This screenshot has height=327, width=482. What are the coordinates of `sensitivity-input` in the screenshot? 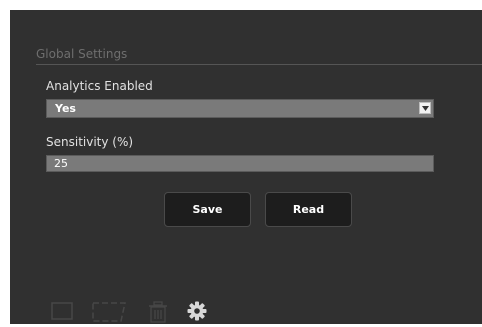 It's located at (240, 163).